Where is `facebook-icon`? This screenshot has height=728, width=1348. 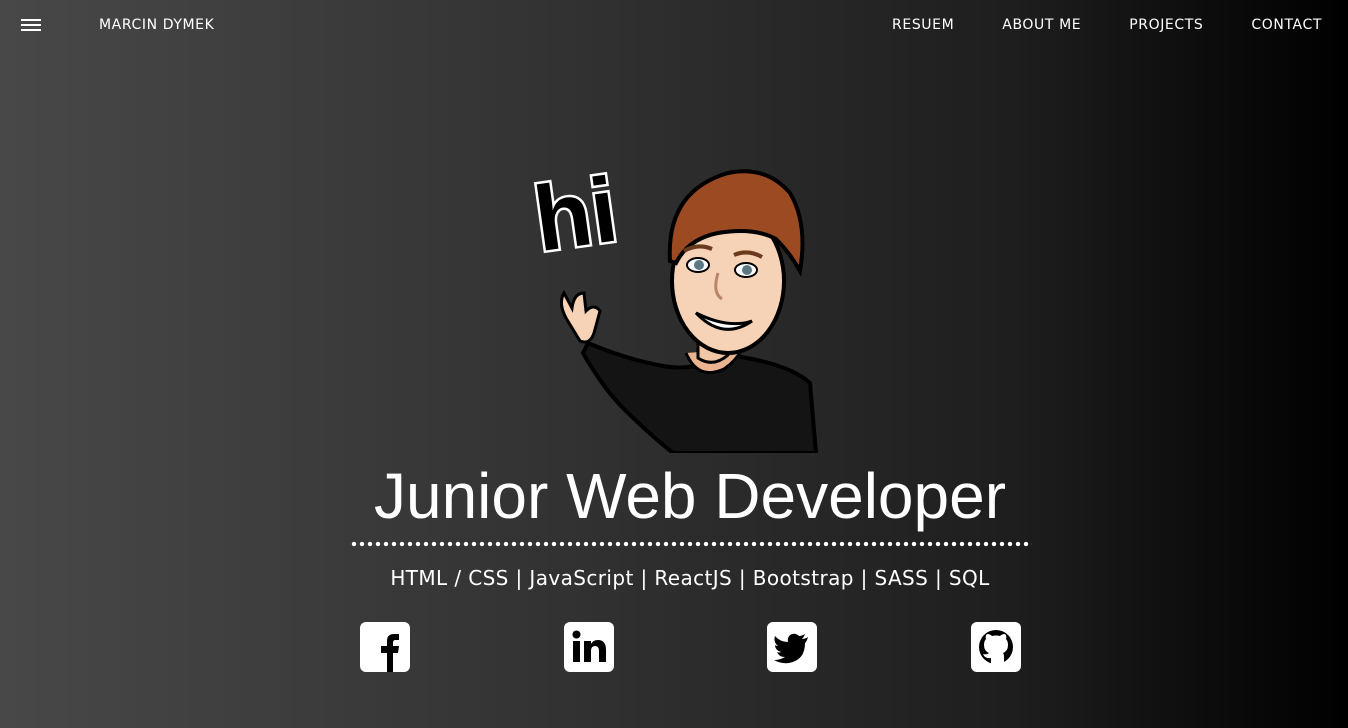
facebook-icon is located at coordinates (385, 647).